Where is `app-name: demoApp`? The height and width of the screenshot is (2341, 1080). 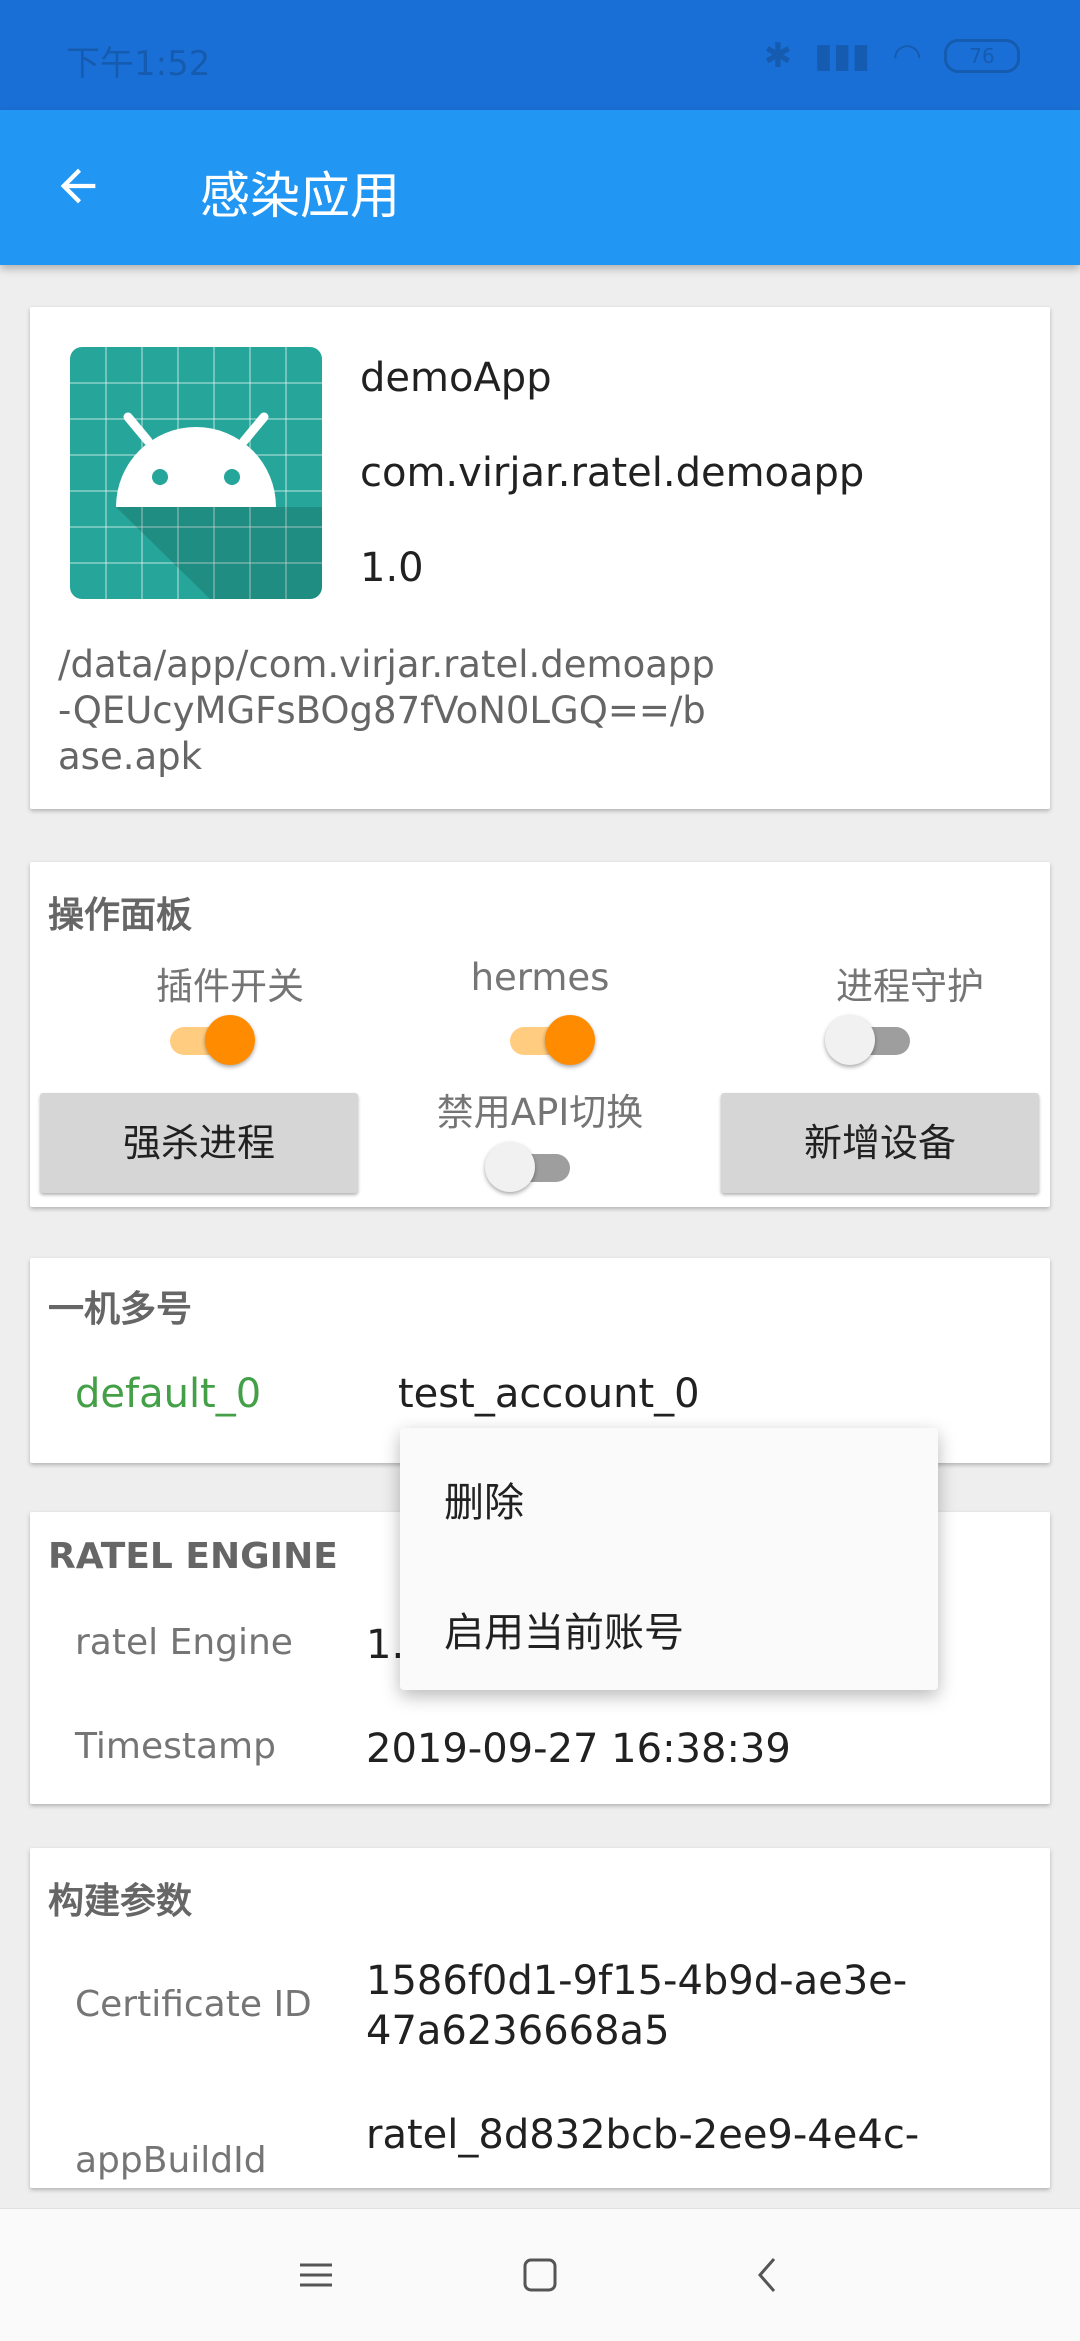
app-name: demoApp is located at coordinates (456, 378).